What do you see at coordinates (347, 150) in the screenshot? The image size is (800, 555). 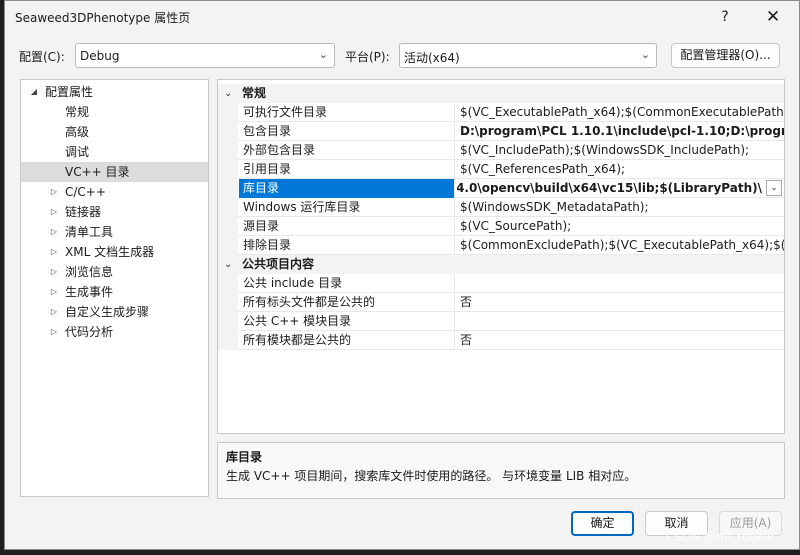 I see `property-name: 外部包含目录` at bounding box center [347, 150].